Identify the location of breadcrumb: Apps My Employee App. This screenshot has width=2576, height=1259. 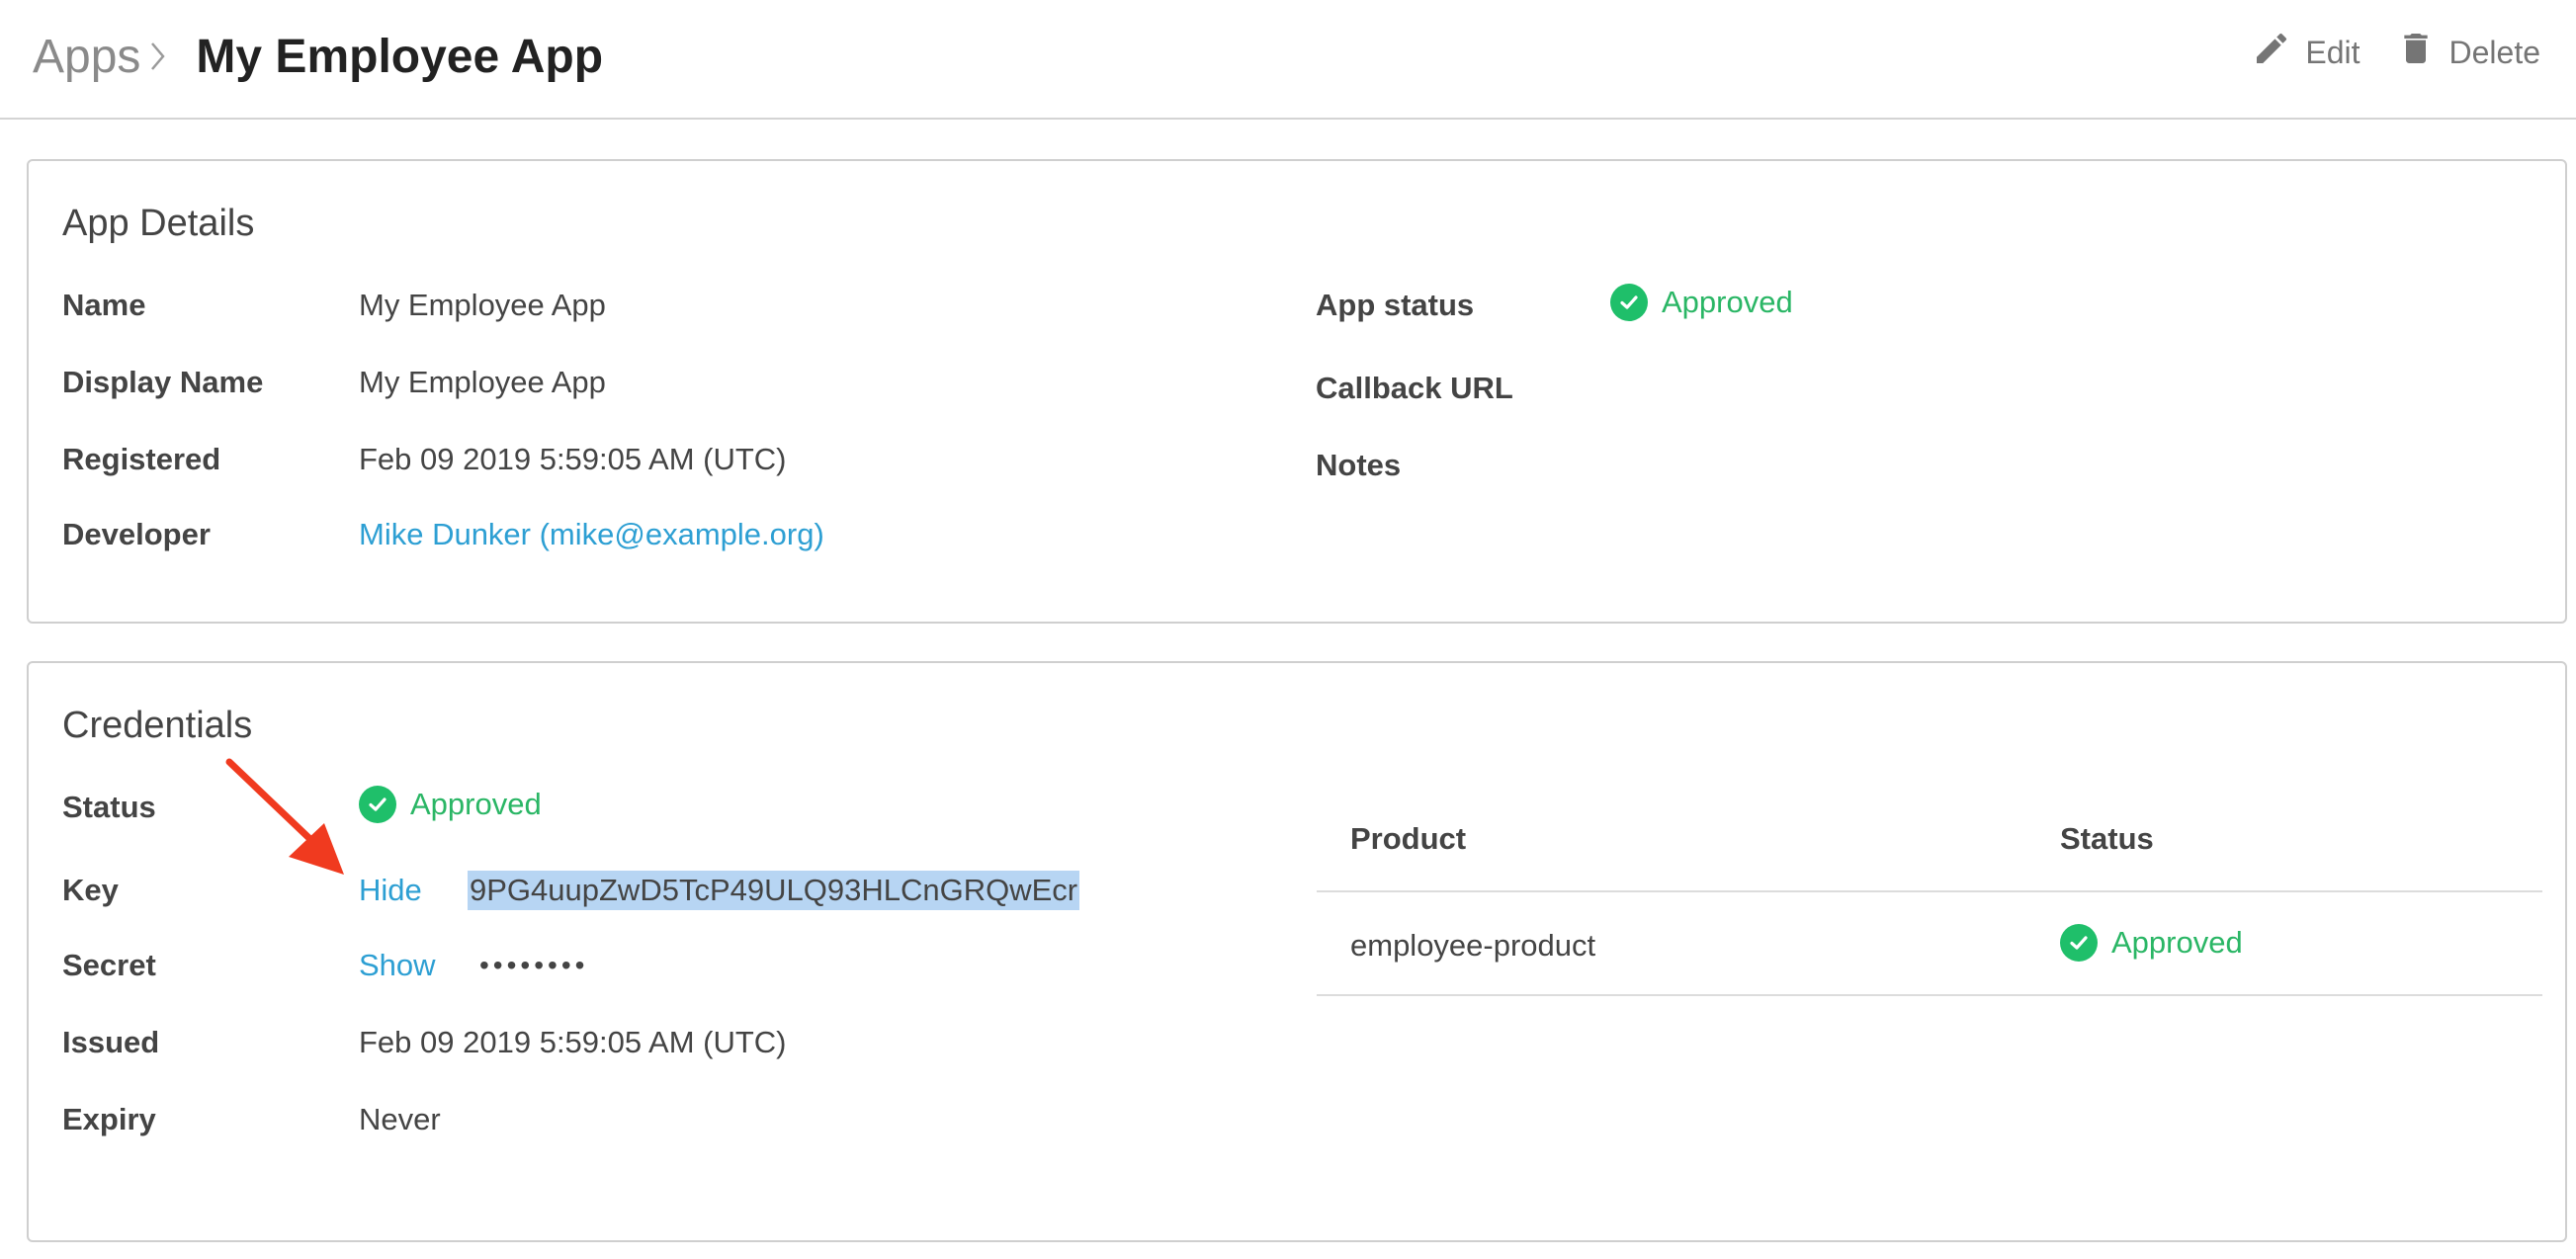
(318, 56).